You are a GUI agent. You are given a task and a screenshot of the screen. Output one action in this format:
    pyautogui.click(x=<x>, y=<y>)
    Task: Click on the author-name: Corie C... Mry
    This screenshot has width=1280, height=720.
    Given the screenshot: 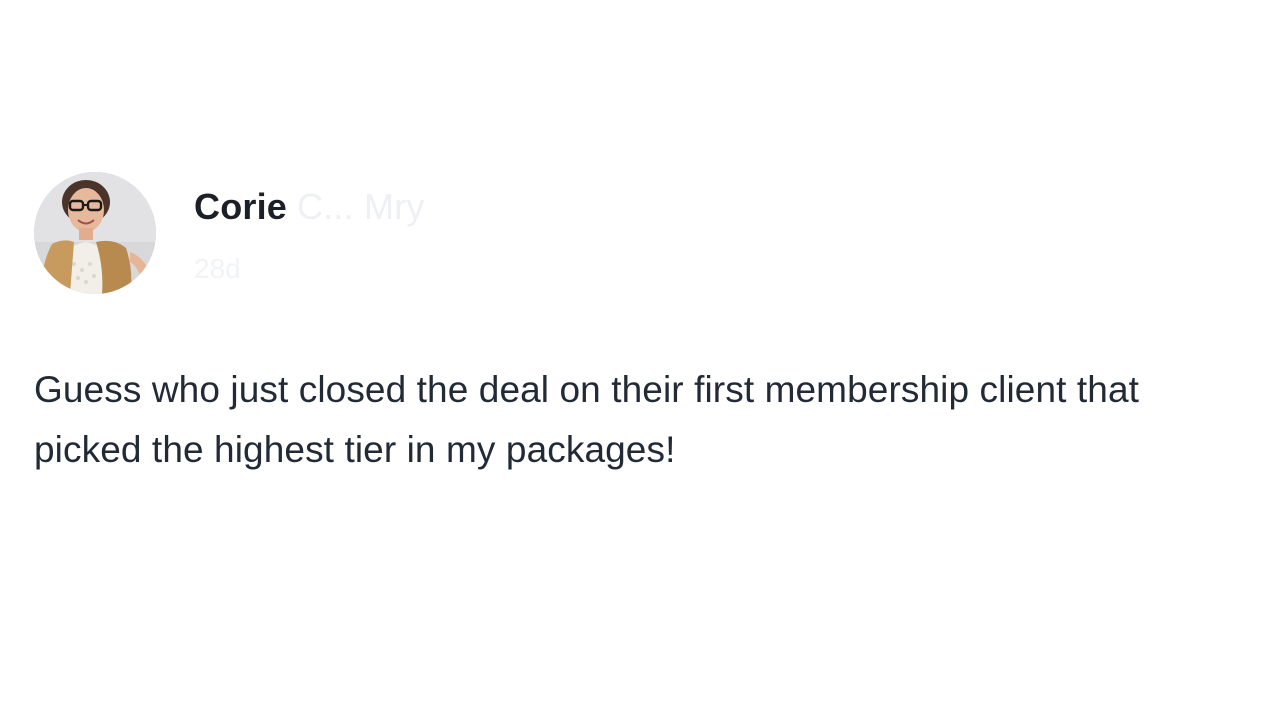 What is the action you would take?
    pyautogui.click(x=309, y=207)
    